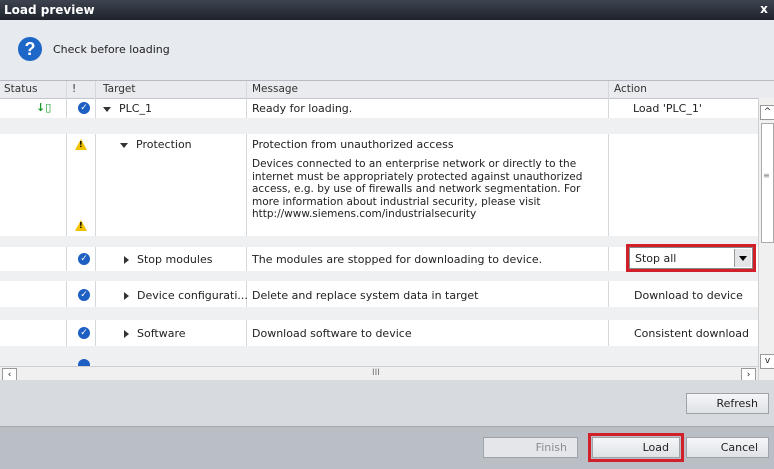 The width and height of the screenshot is (774, 469). Describe the element at coordinates (353, 144) in the screenshot. I see `message-text: Protection from unauthorized access` at that location.